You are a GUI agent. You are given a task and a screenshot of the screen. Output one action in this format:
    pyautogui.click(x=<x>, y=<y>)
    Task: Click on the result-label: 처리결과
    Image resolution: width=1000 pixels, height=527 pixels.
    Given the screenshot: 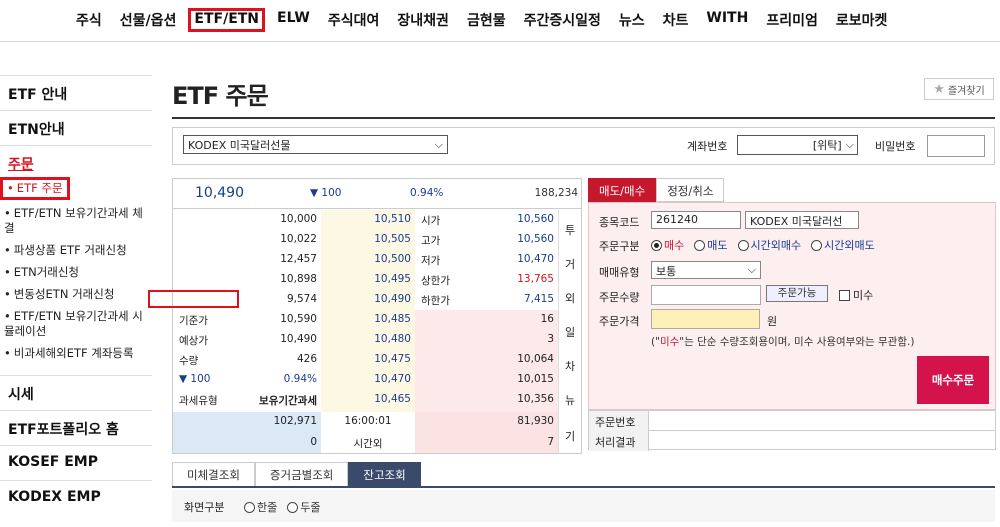 What is the action you would take?
    pyautogui.click(x=619, y=441)
    